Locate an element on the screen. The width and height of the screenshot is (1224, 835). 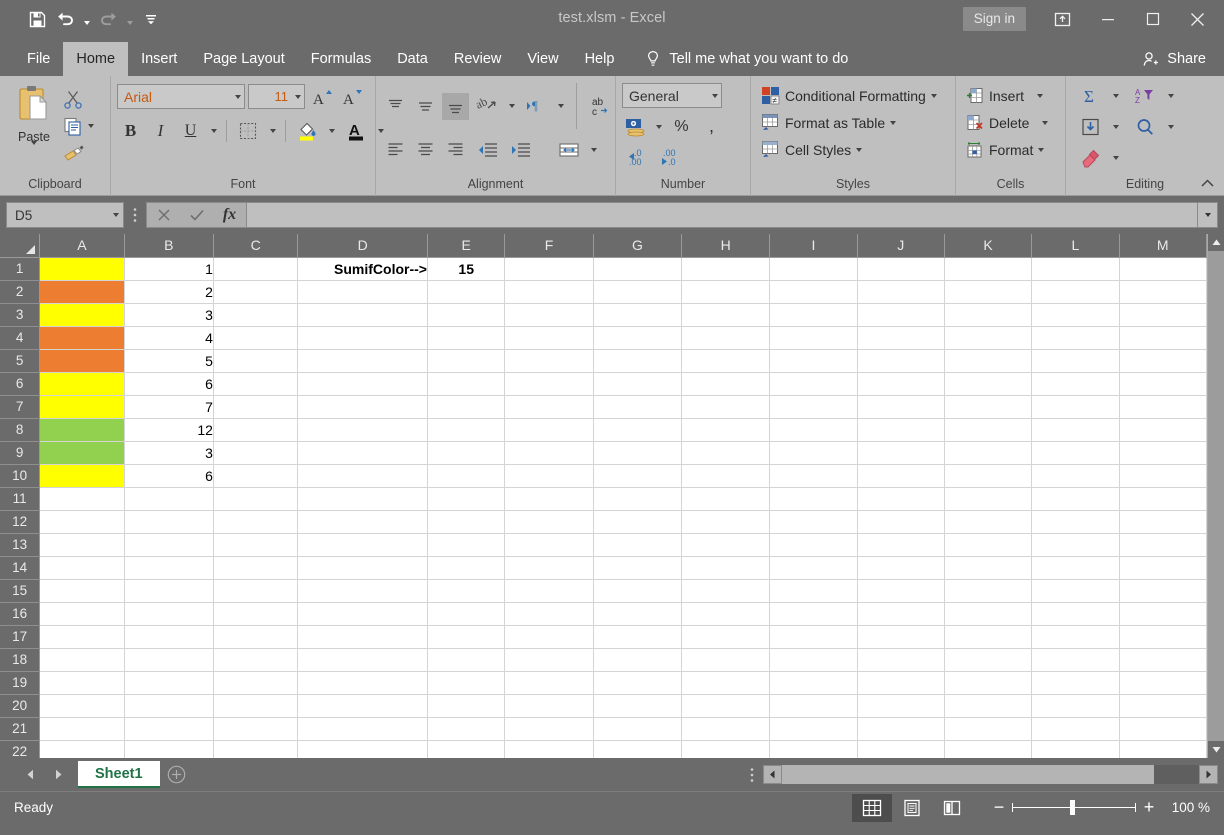
row-header-3: 3 is located at coordinates (20, 315).